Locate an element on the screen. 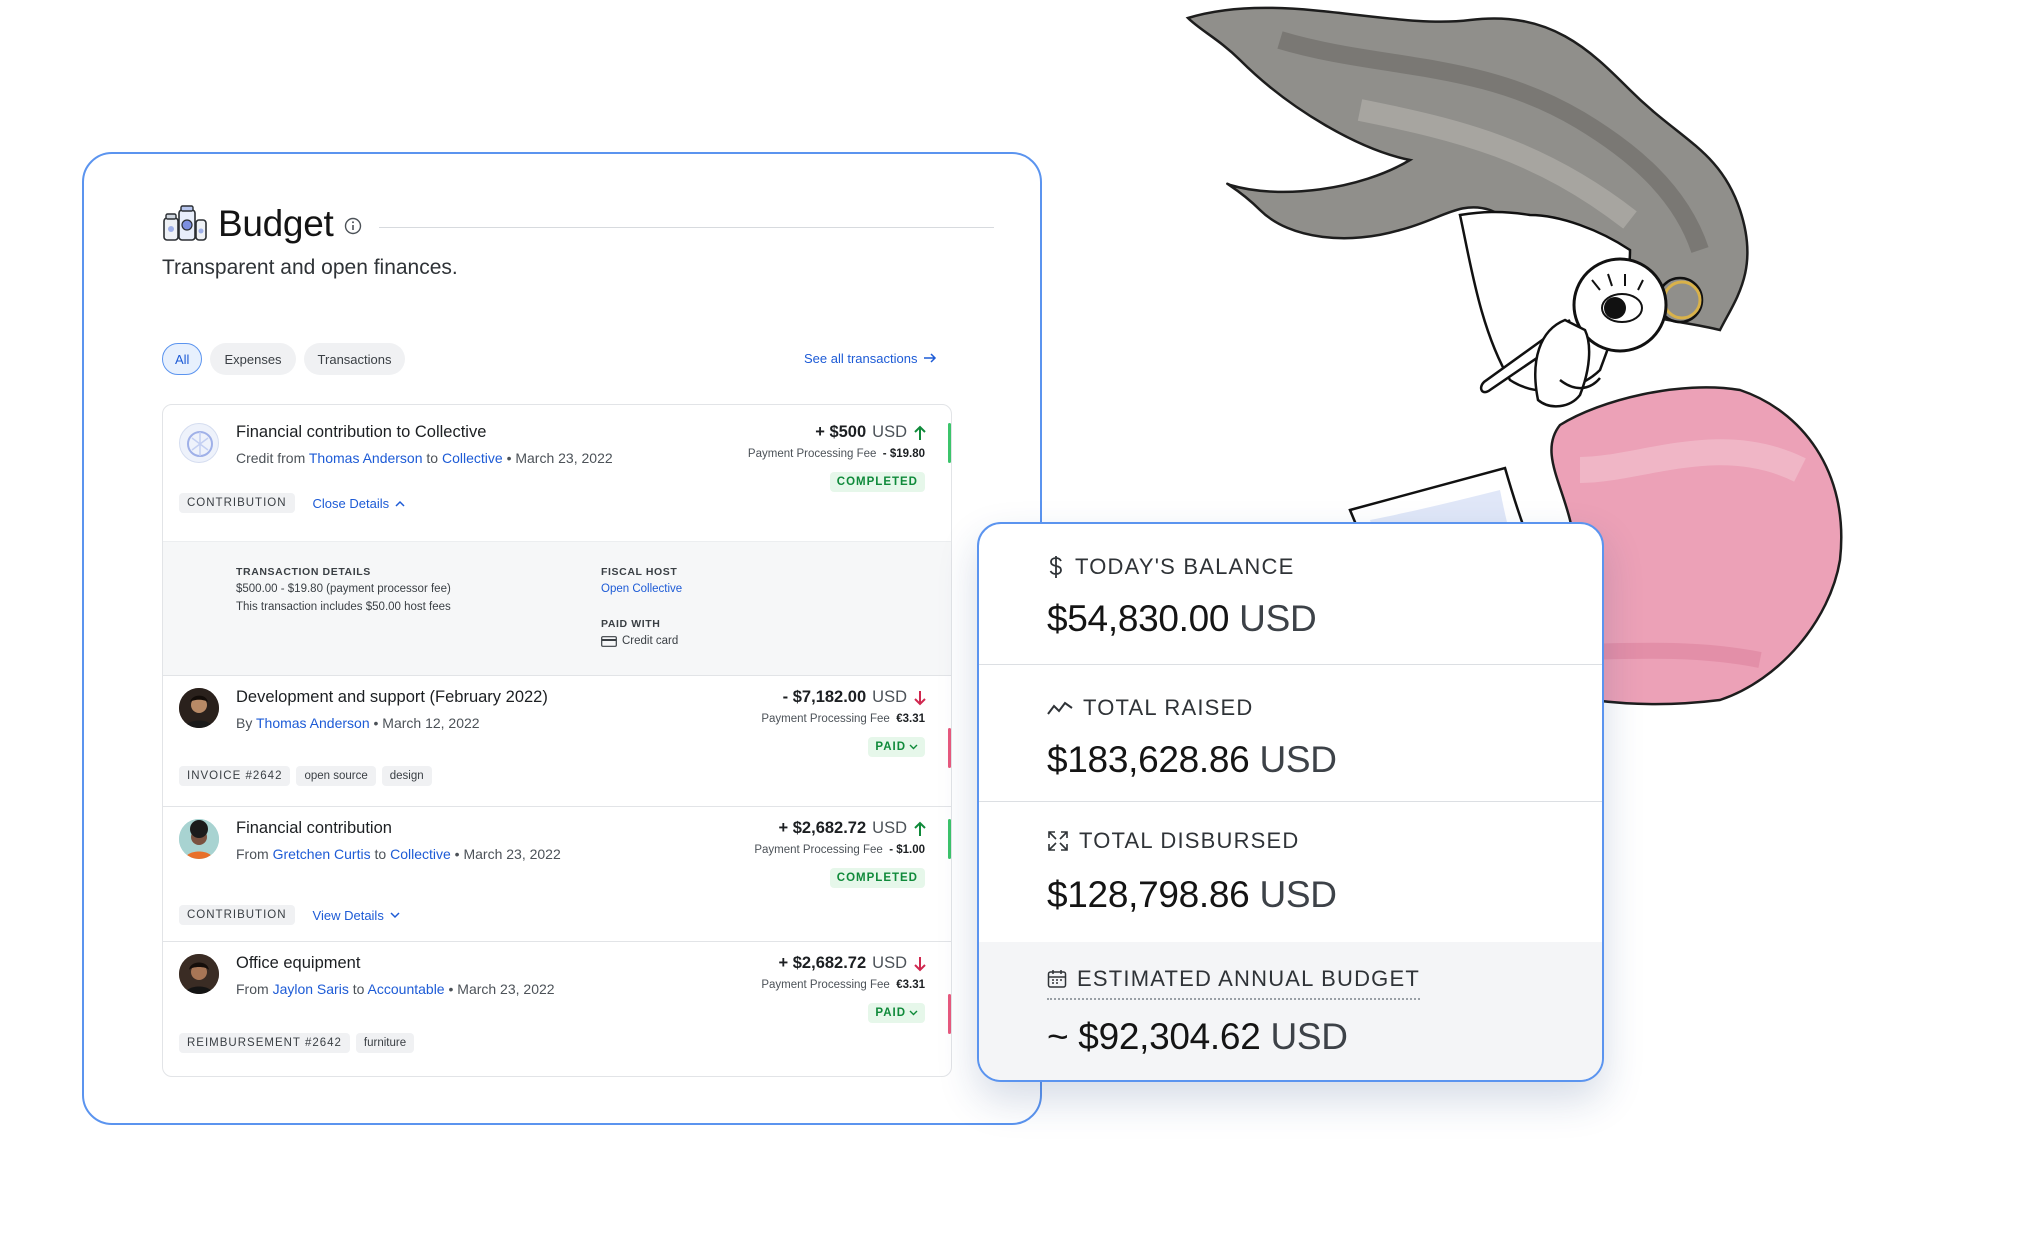  stat-value: $54,830.00 USD is located at coordinates (1182, 619).